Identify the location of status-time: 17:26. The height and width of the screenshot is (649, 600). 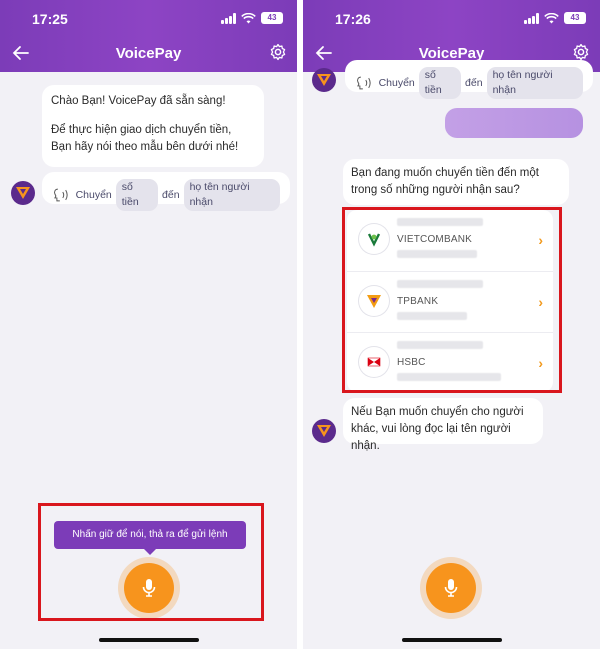
(353, 19).